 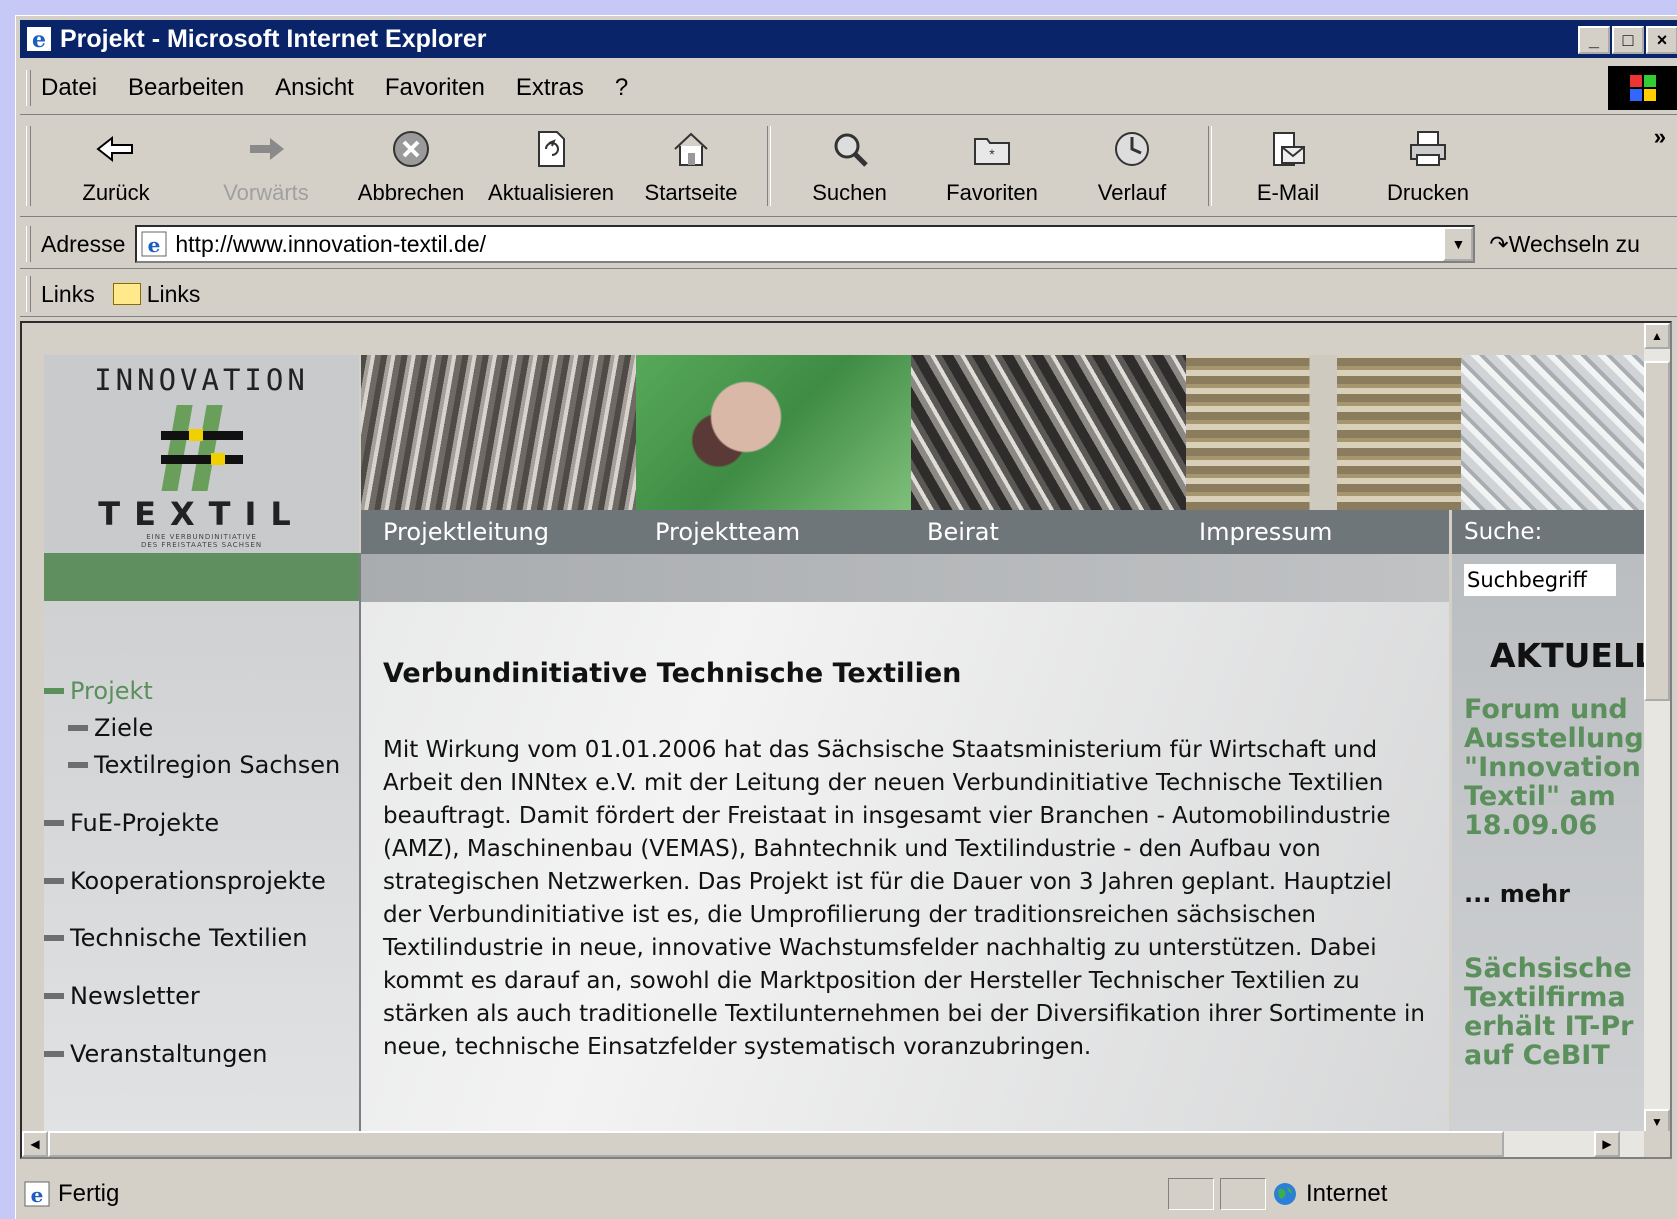 What do you see at coordinates (1564, 244) in the screenshot?
I see `go-button: ↷Wechseln zu` at bounding box center [1564, 244].